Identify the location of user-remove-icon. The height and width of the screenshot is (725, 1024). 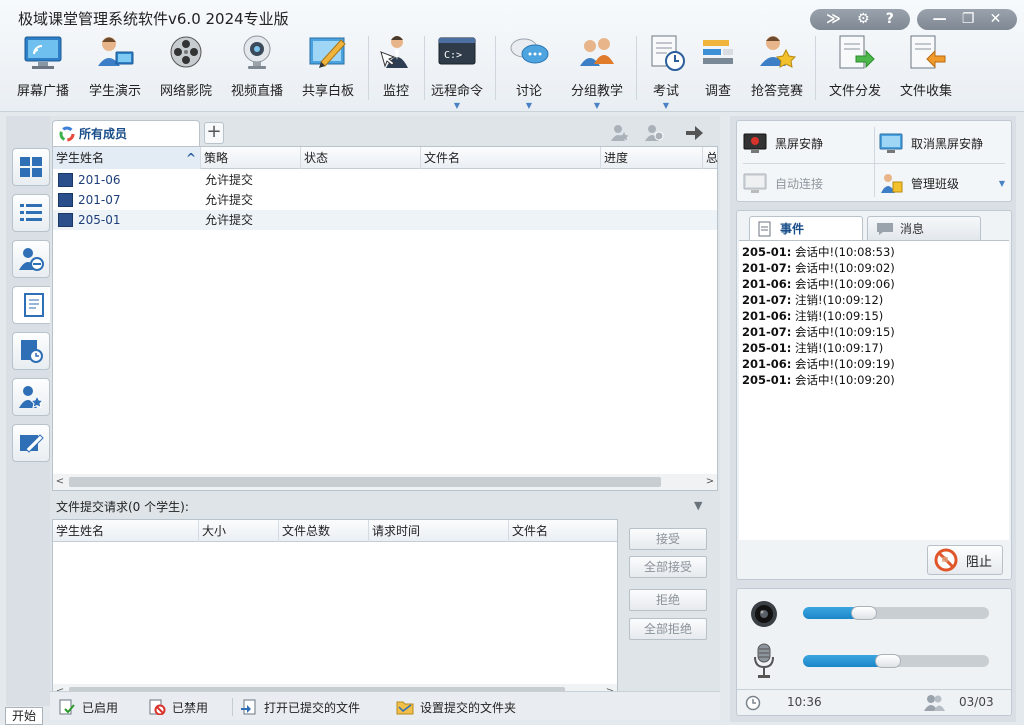
(31, 259).